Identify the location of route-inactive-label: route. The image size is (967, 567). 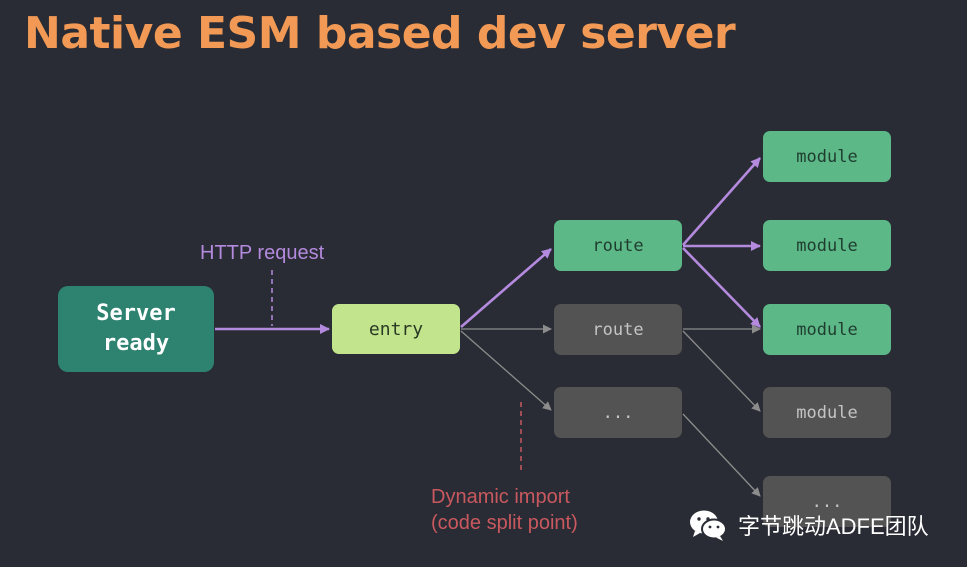
(618, 329).